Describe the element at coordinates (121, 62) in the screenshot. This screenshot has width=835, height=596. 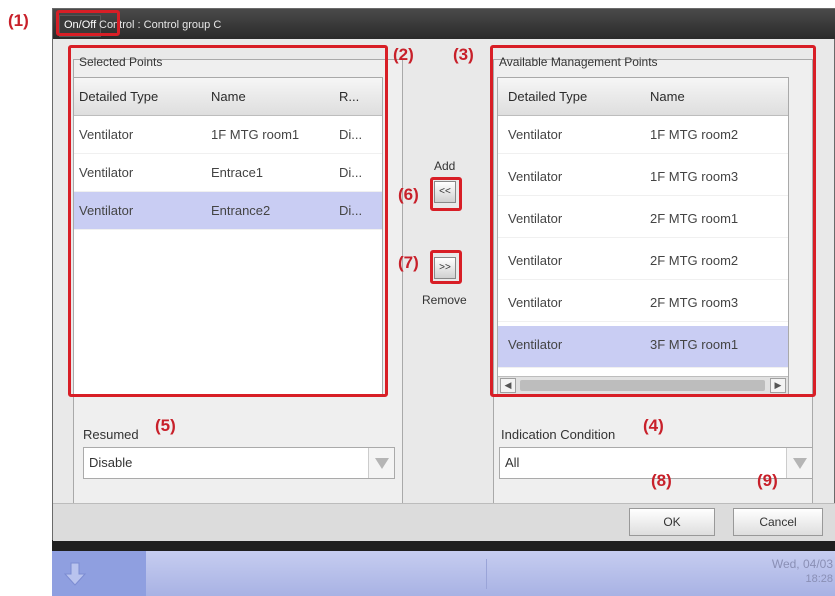
I see `selected-points-label: Selected Points` at that location.